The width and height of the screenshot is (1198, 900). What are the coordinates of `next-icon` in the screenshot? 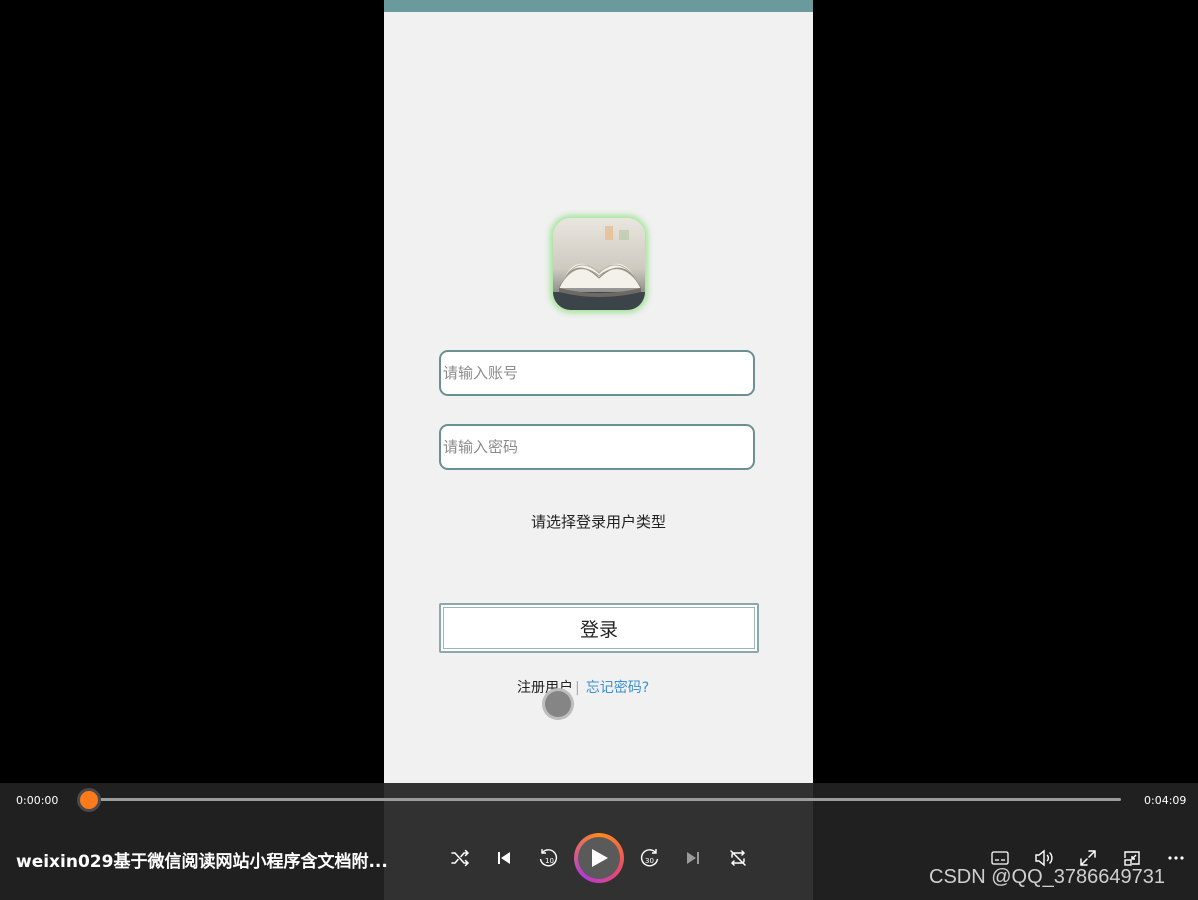 It's located at (693, 858).